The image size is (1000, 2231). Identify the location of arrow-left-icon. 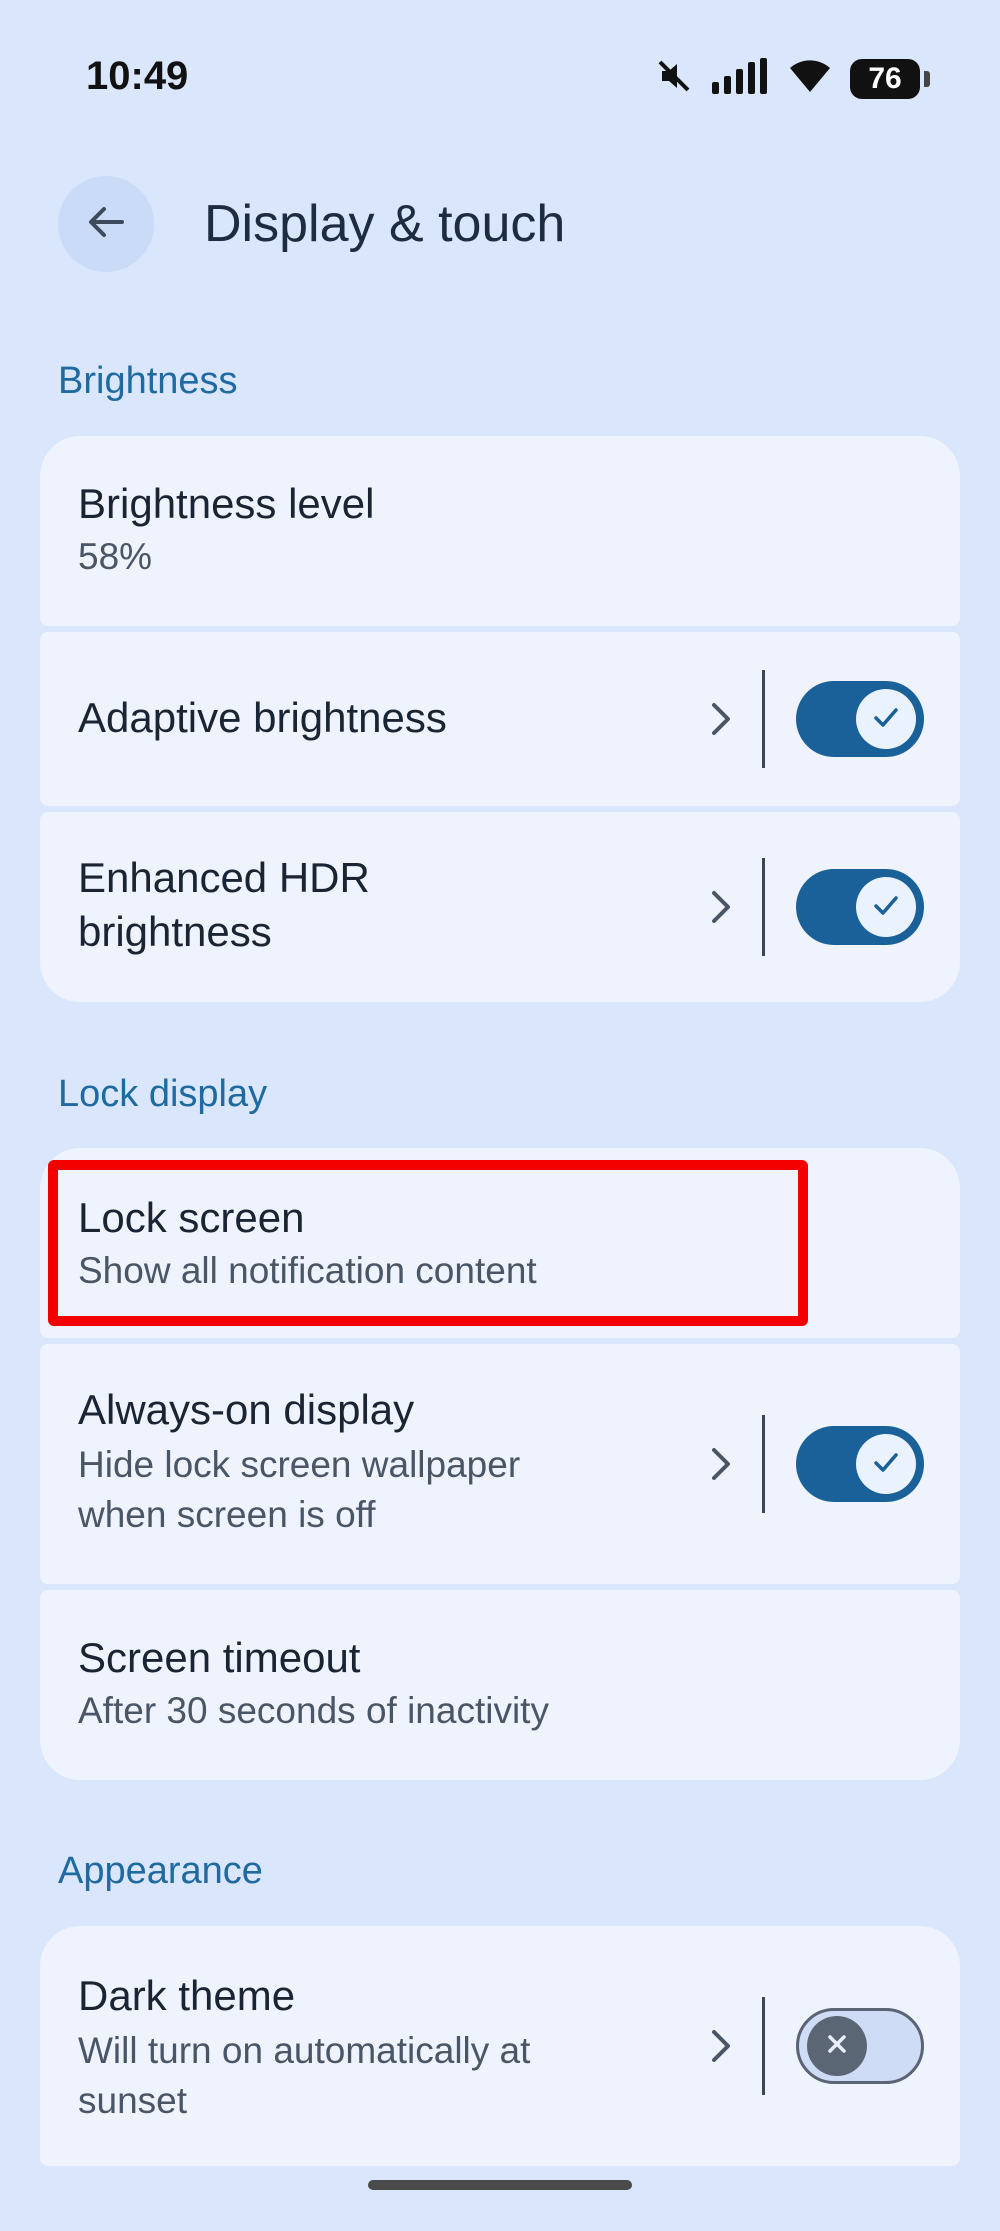
(106, 224).